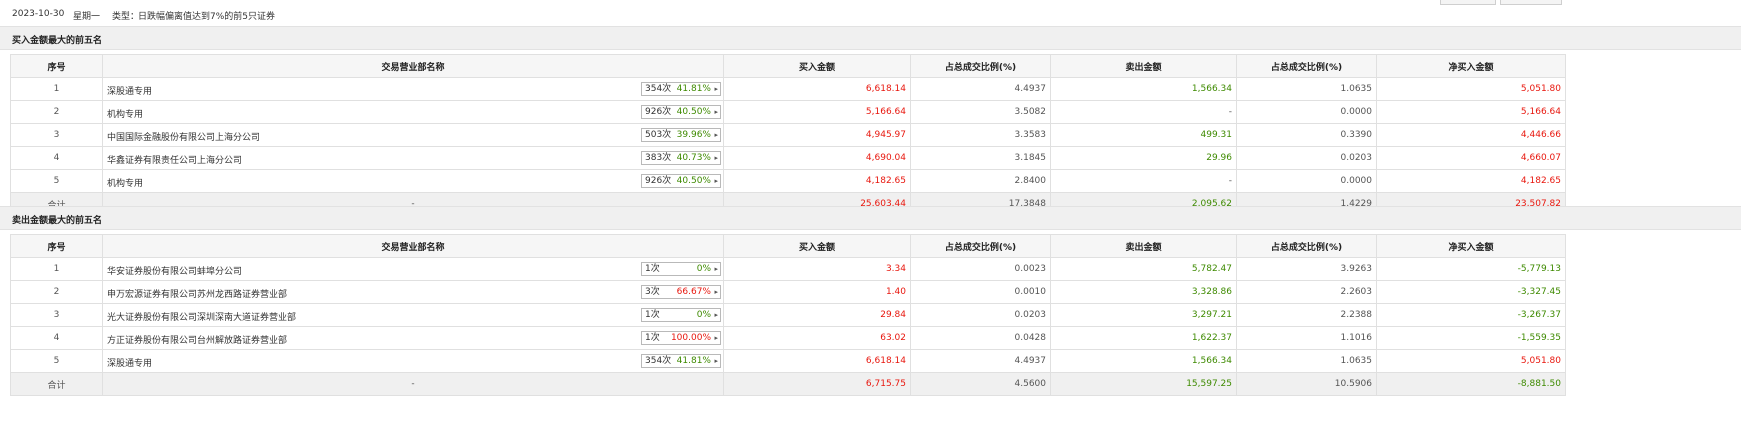  I want to click on row-index: 2, so click(56, 112).